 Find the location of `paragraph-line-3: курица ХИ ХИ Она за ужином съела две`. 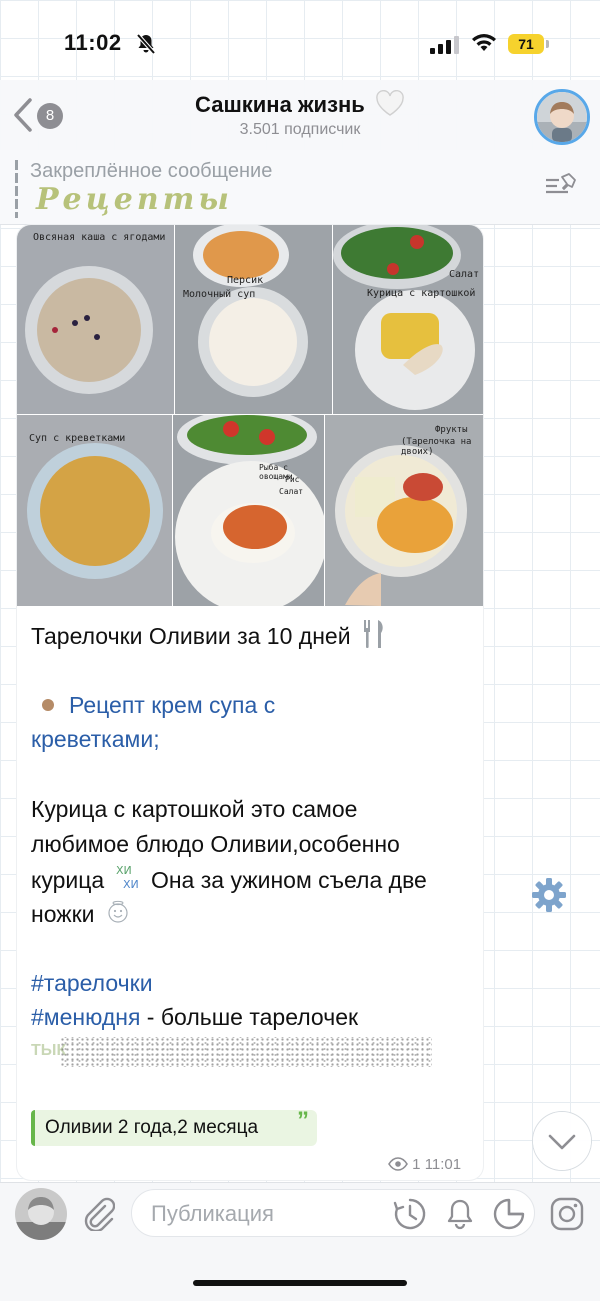

paragraph-line-3: курица ХИ ХИ Она за ужином съела две is located at coordinates (229, 879).